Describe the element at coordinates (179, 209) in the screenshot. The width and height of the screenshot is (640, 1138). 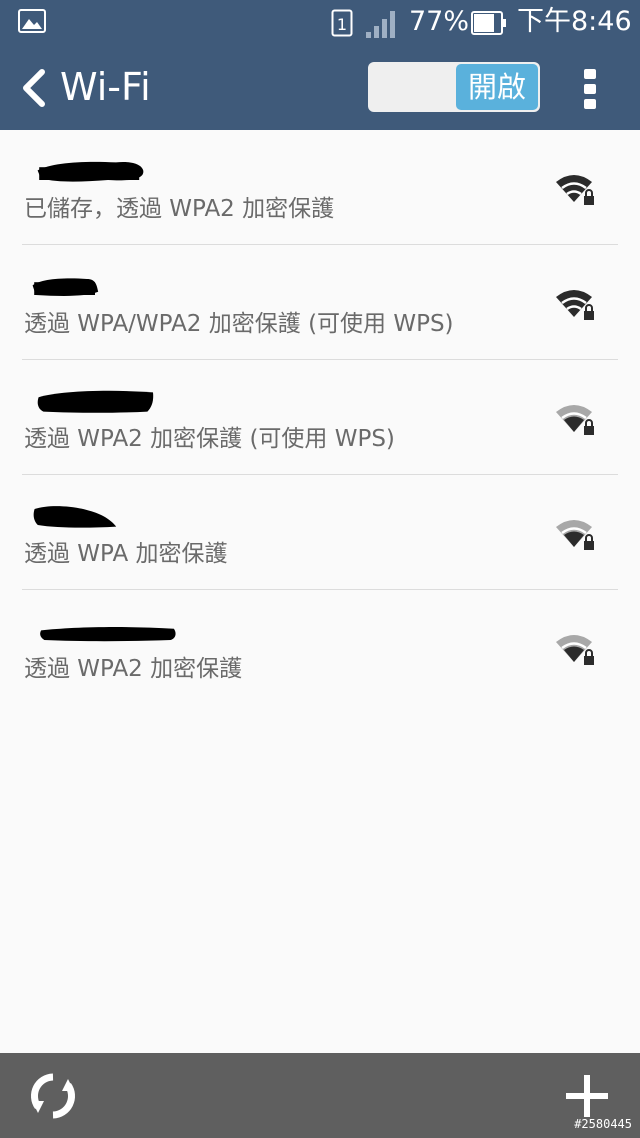
I see `network-security: 已儲存，透過 WPA2 加密保護` at that location.